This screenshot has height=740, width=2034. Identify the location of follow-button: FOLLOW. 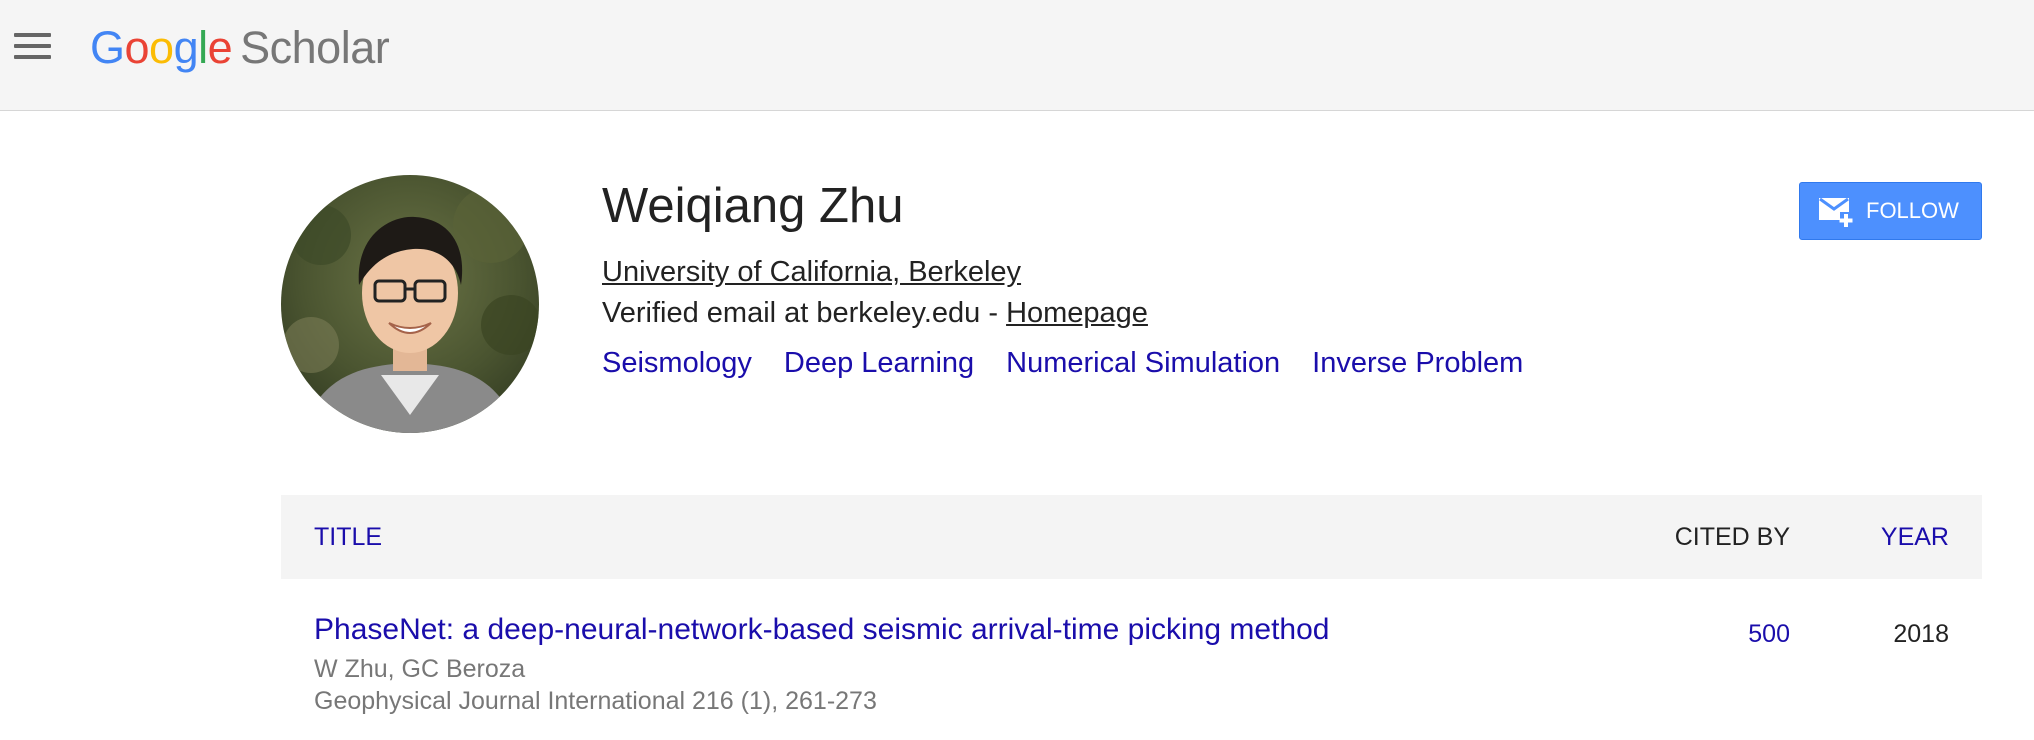
(1890, 211).